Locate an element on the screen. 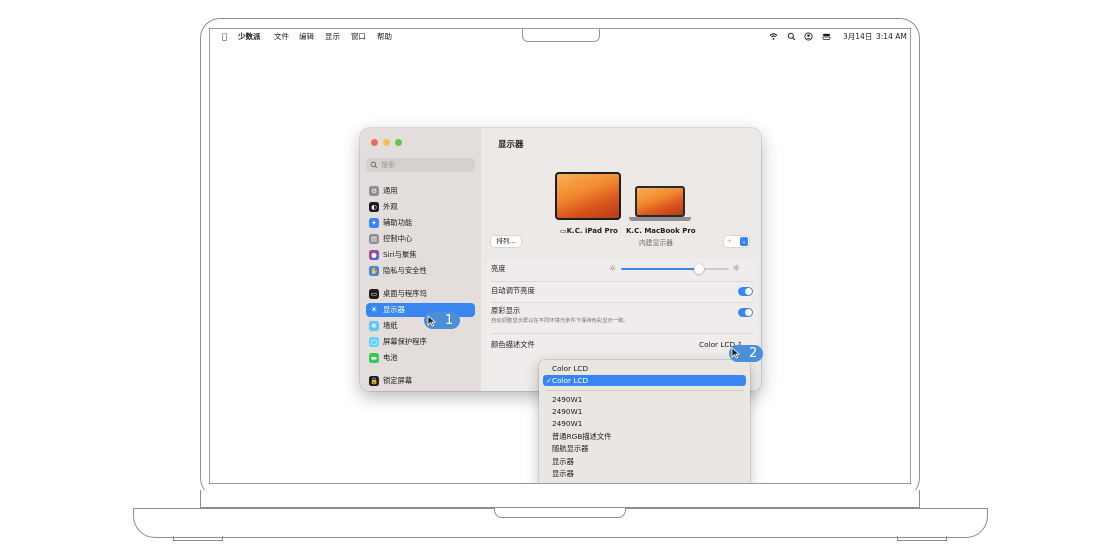 Image resolution: width=1120 pixels, height=560 pixels. auto-brightness-row: 自动调节亮度 is located at coordinates (622, 291).